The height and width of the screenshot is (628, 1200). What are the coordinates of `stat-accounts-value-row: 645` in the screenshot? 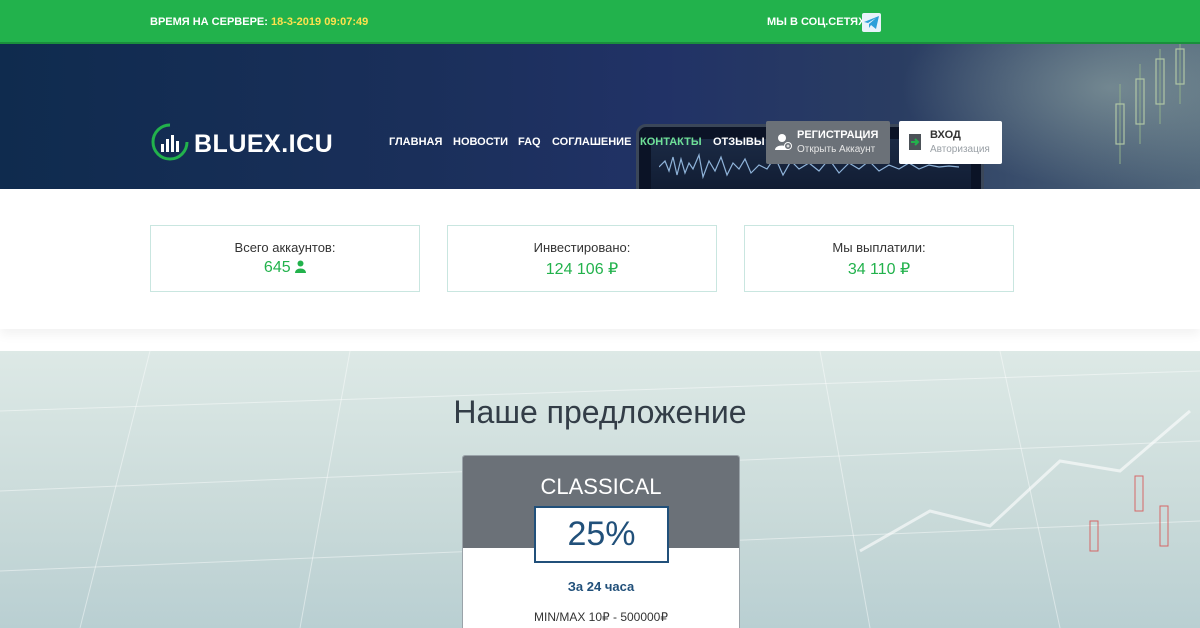 It's located at (285, 268).